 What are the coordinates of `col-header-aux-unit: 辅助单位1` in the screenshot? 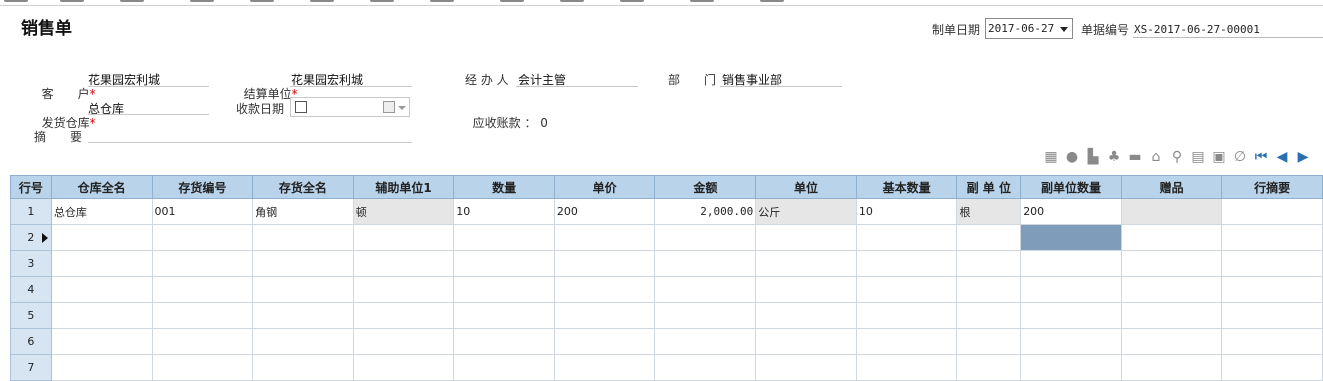 It's located at (403, 187).